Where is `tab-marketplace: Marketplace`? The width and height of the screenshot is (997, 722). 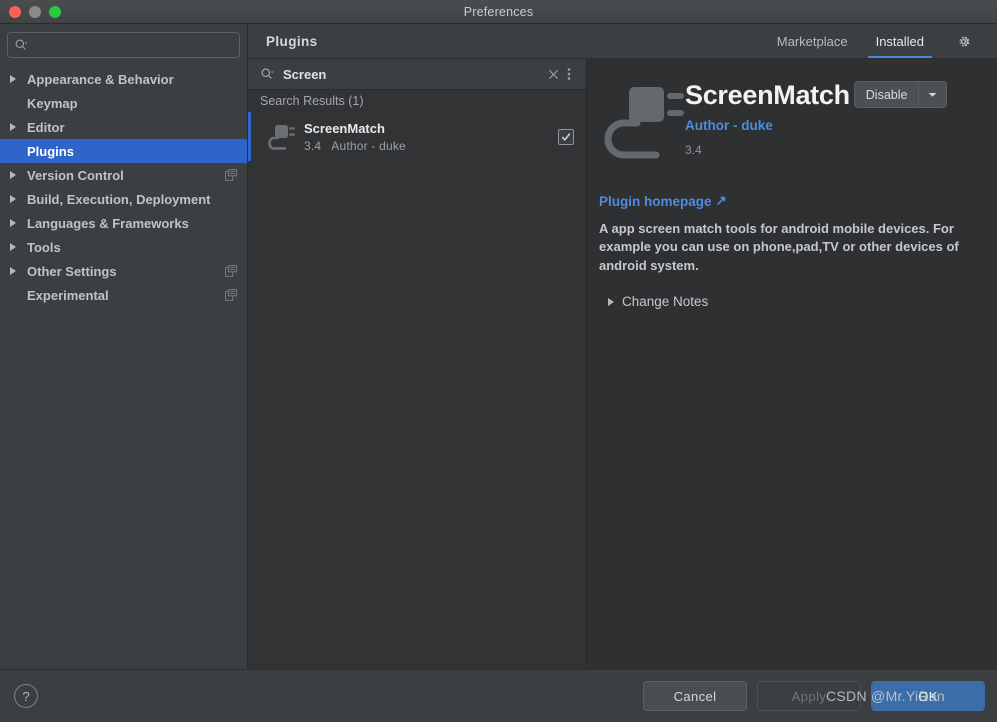 tab-marketplace: Marketplace is located at coordinates (812, 41).